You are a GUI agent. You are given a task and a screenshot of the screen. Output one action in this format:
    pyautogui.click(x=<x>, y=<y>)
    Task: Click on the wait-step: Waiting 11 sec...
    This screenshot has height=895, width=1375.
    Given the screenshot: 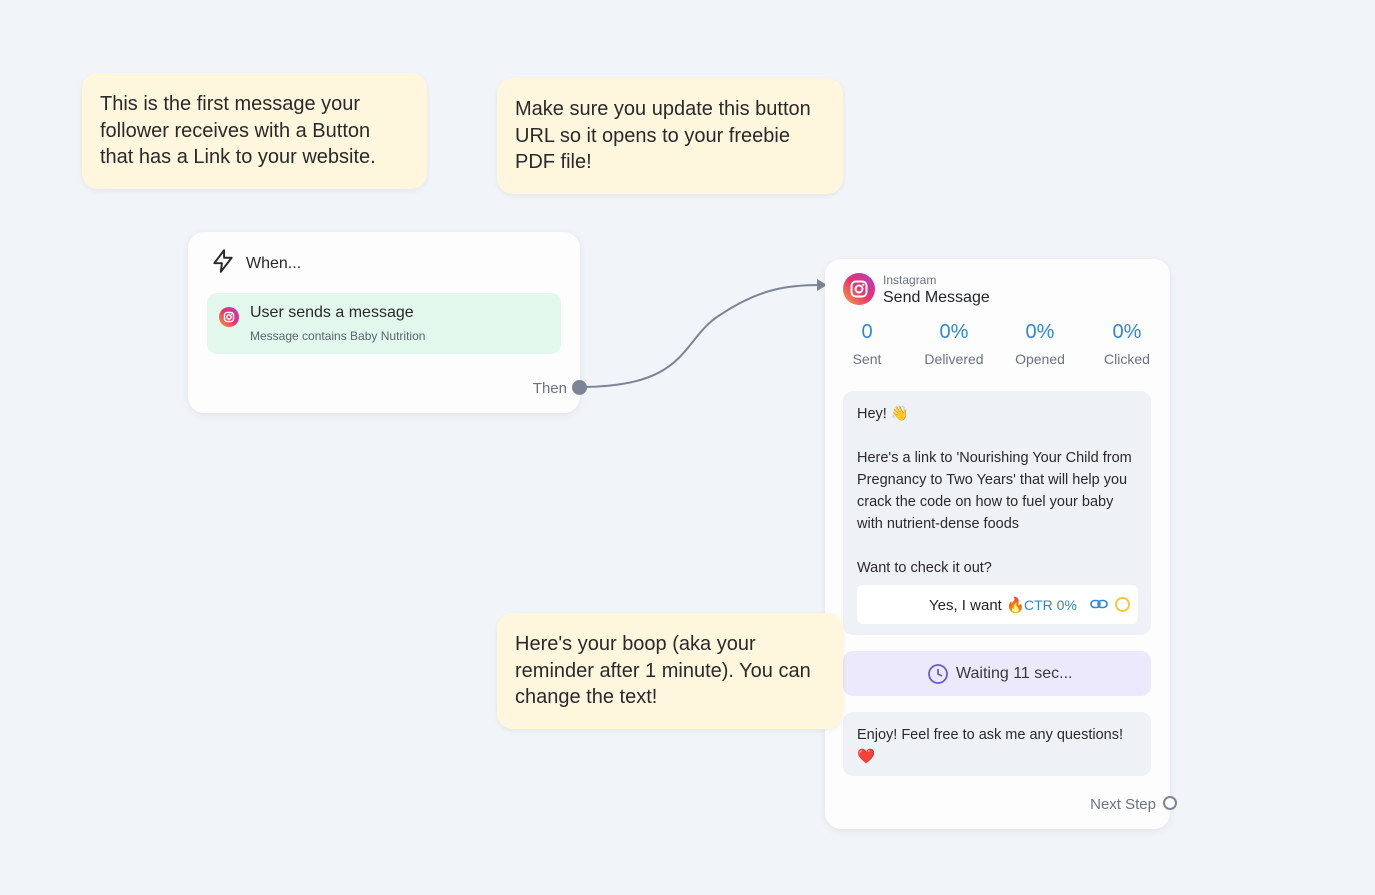 What is the action you would take?
    pyautogui.click(x=997, y=673)
    